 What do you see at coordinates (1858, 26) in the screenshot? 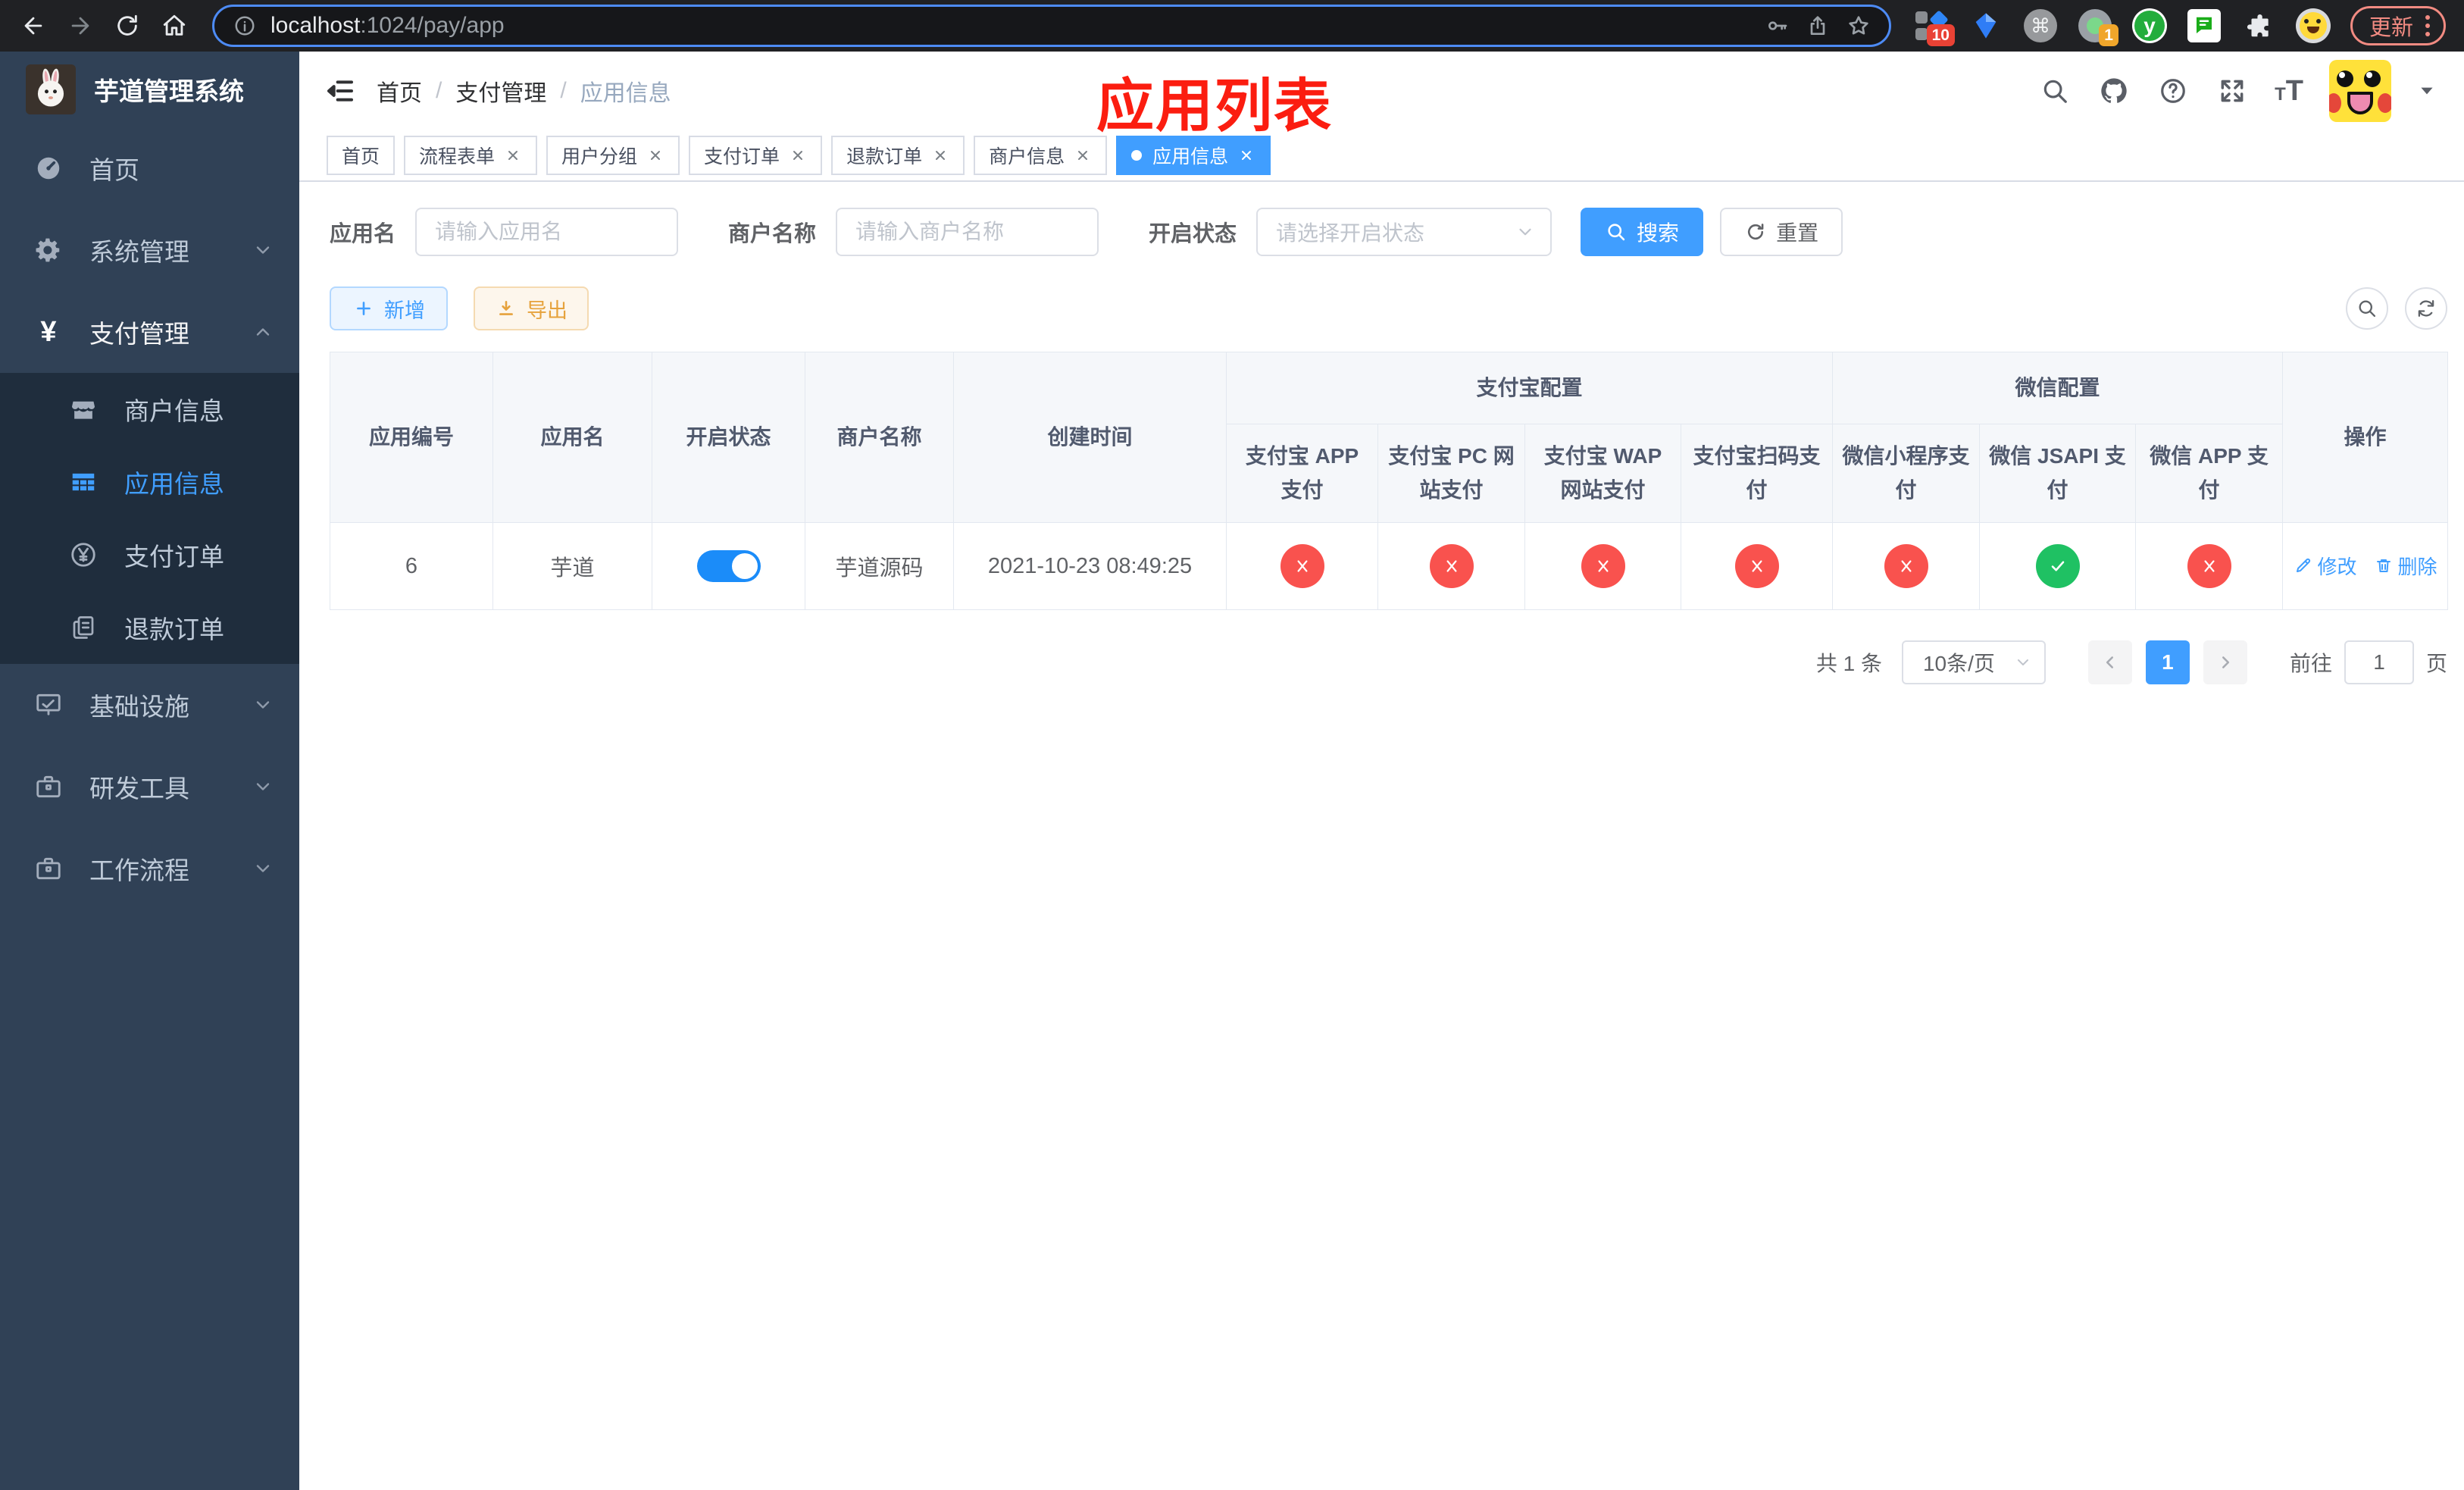
I see `bookmark-star-icon` at bounding box center [1858, 26].